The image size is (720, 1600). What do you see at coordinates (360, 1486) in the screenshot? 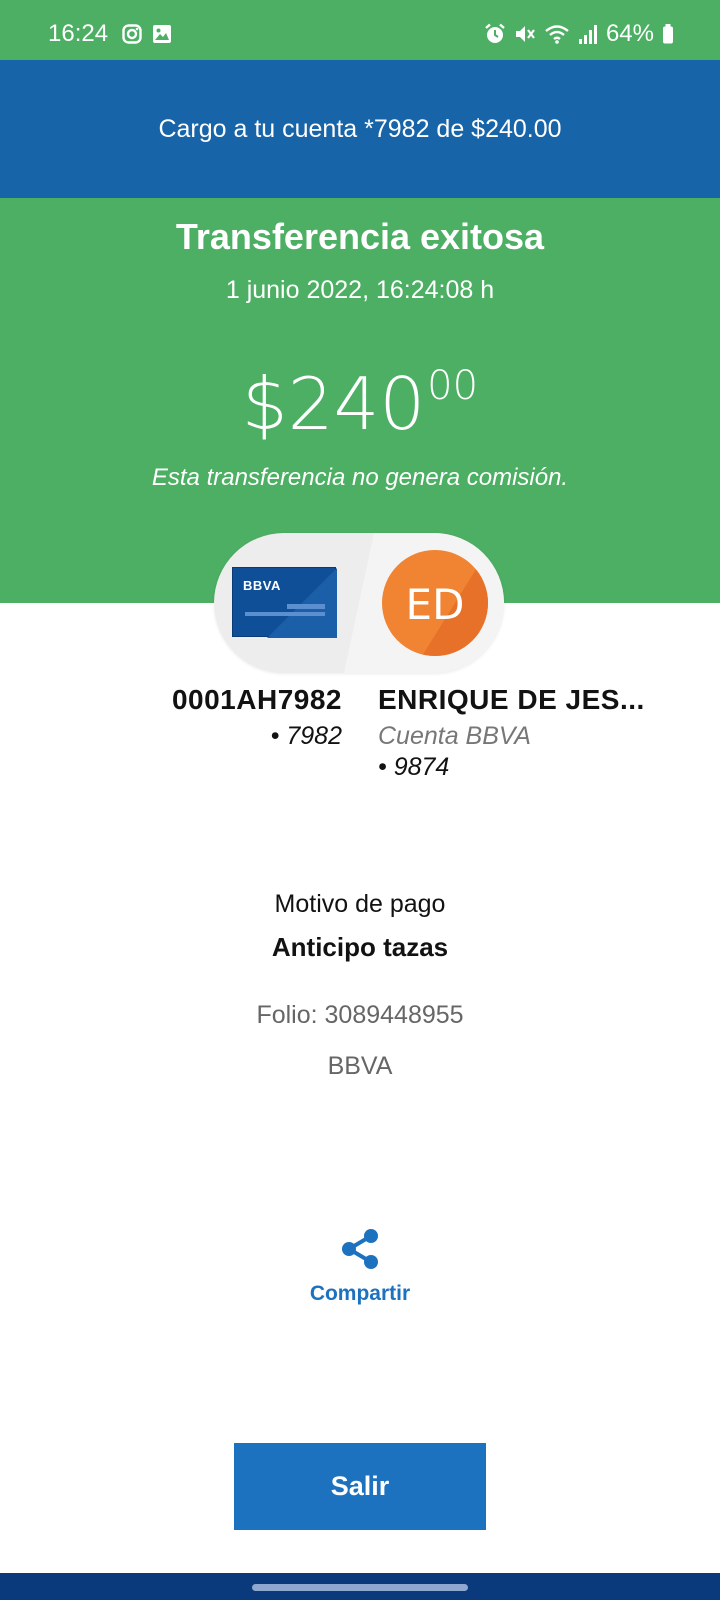
I see `exit-button: Salir` at bounding box center [360, 1486].